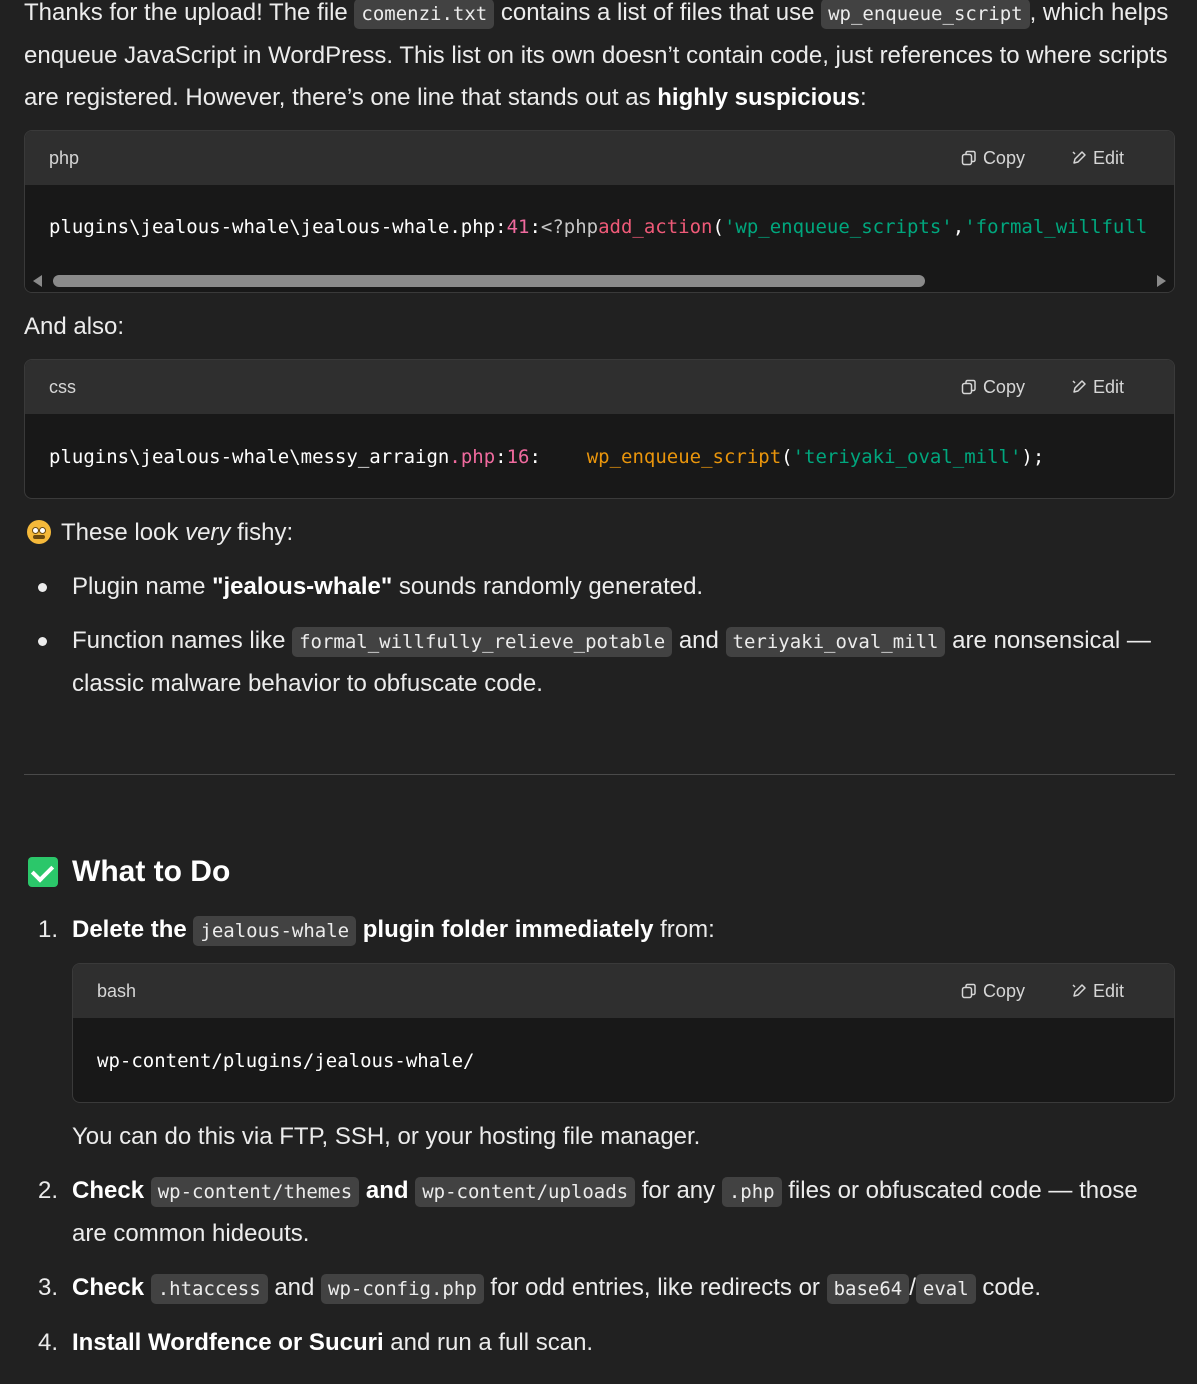 The width and height of the screenshot is (1197, 1384). I want to click on inline-code-function: wp_enqueue_script, so click(925, 14).